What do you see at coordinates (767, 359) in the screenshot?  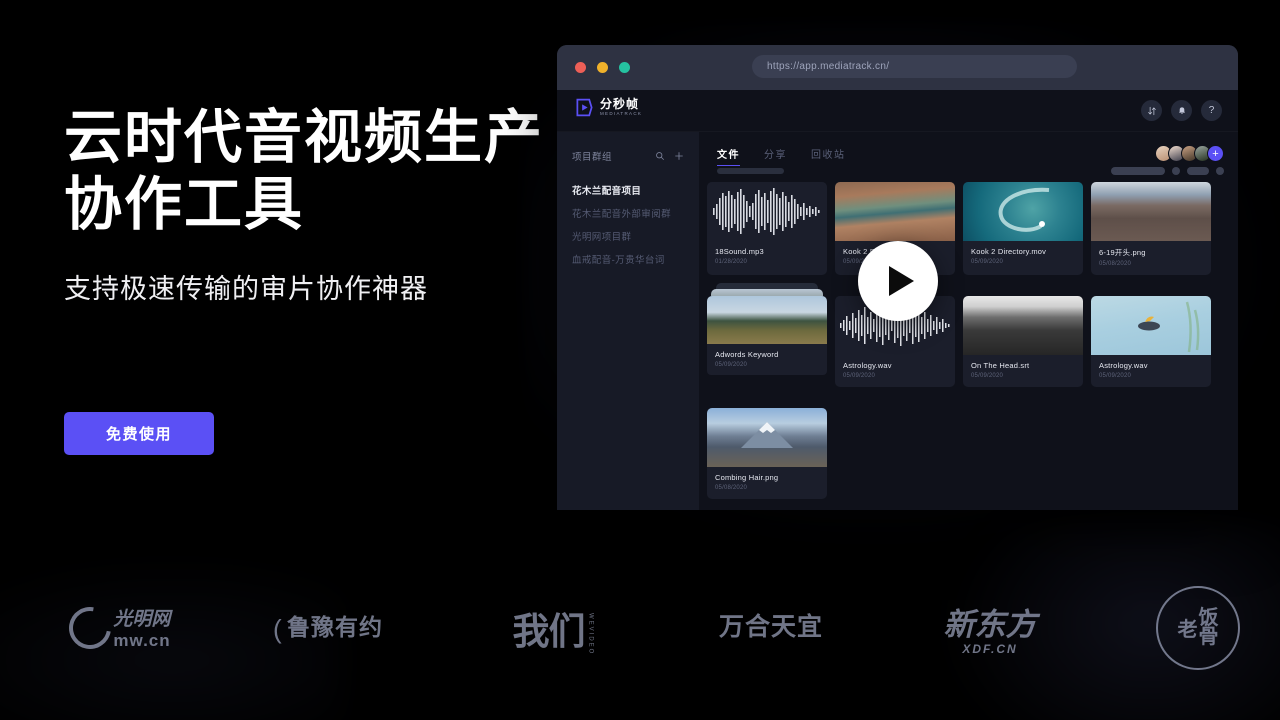 I see `file-meta: Adwords Keyword 05/09/2020` at bounding box center [767, 359].